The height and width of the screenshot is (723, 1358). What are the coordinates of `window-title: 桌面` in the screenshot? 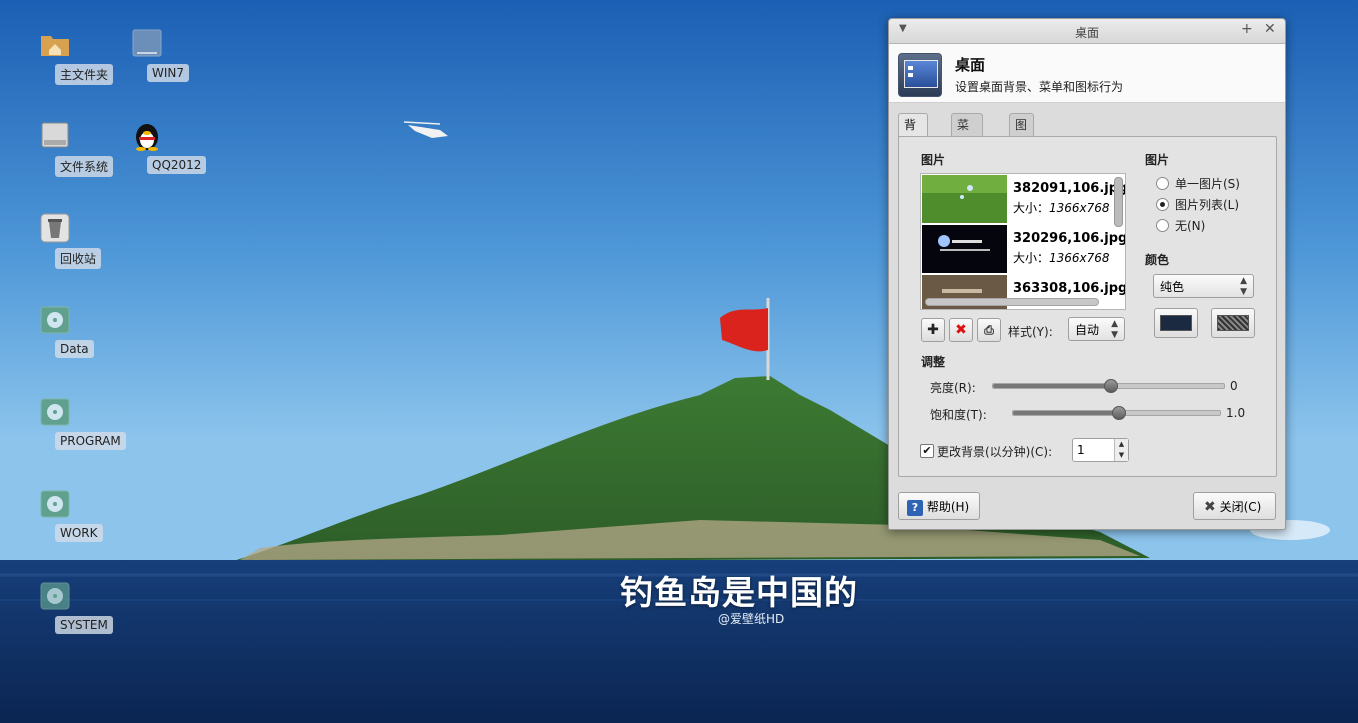 It's located at (1086, 33).